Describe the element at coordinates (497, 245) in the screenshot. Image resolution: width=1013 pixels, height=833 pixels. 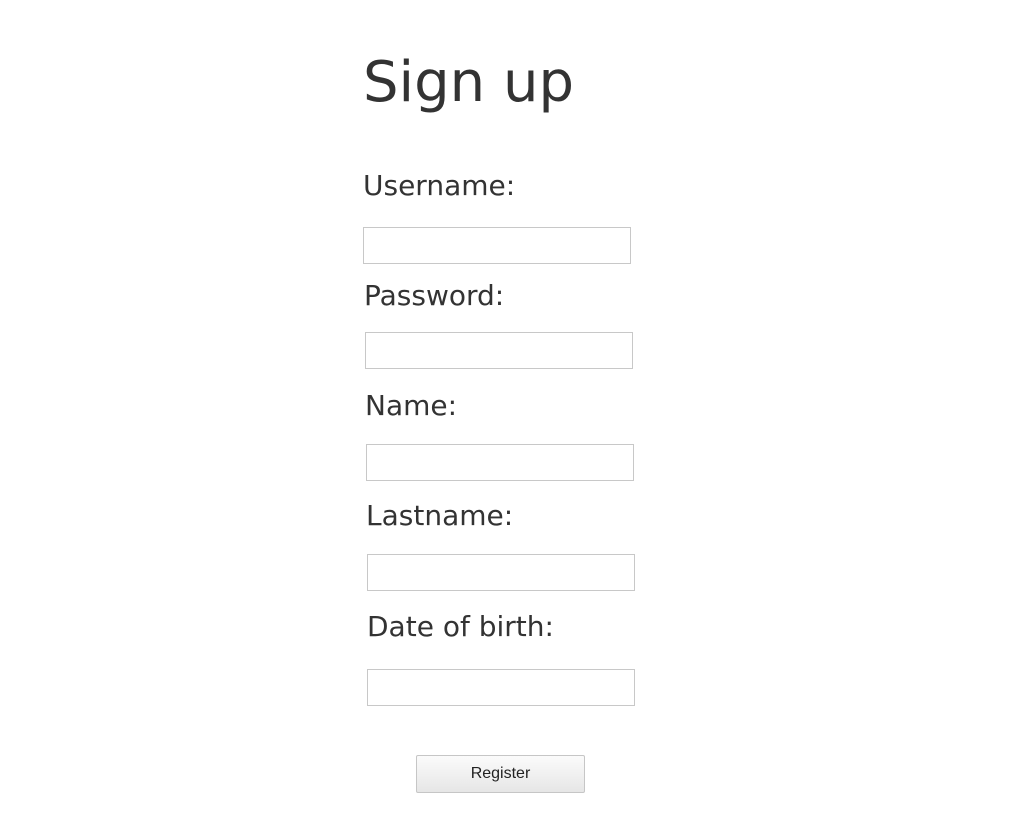
I see `username-field` at that location.